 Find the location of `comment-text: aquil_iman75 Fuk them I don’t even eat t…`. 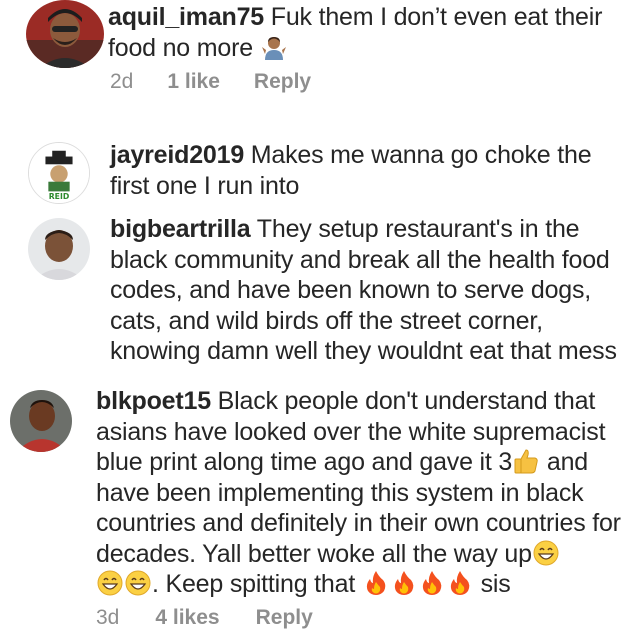

comment-text: aquil_iman75 Fuk them I don’t even eat t… is located at coordinates (368, 32).